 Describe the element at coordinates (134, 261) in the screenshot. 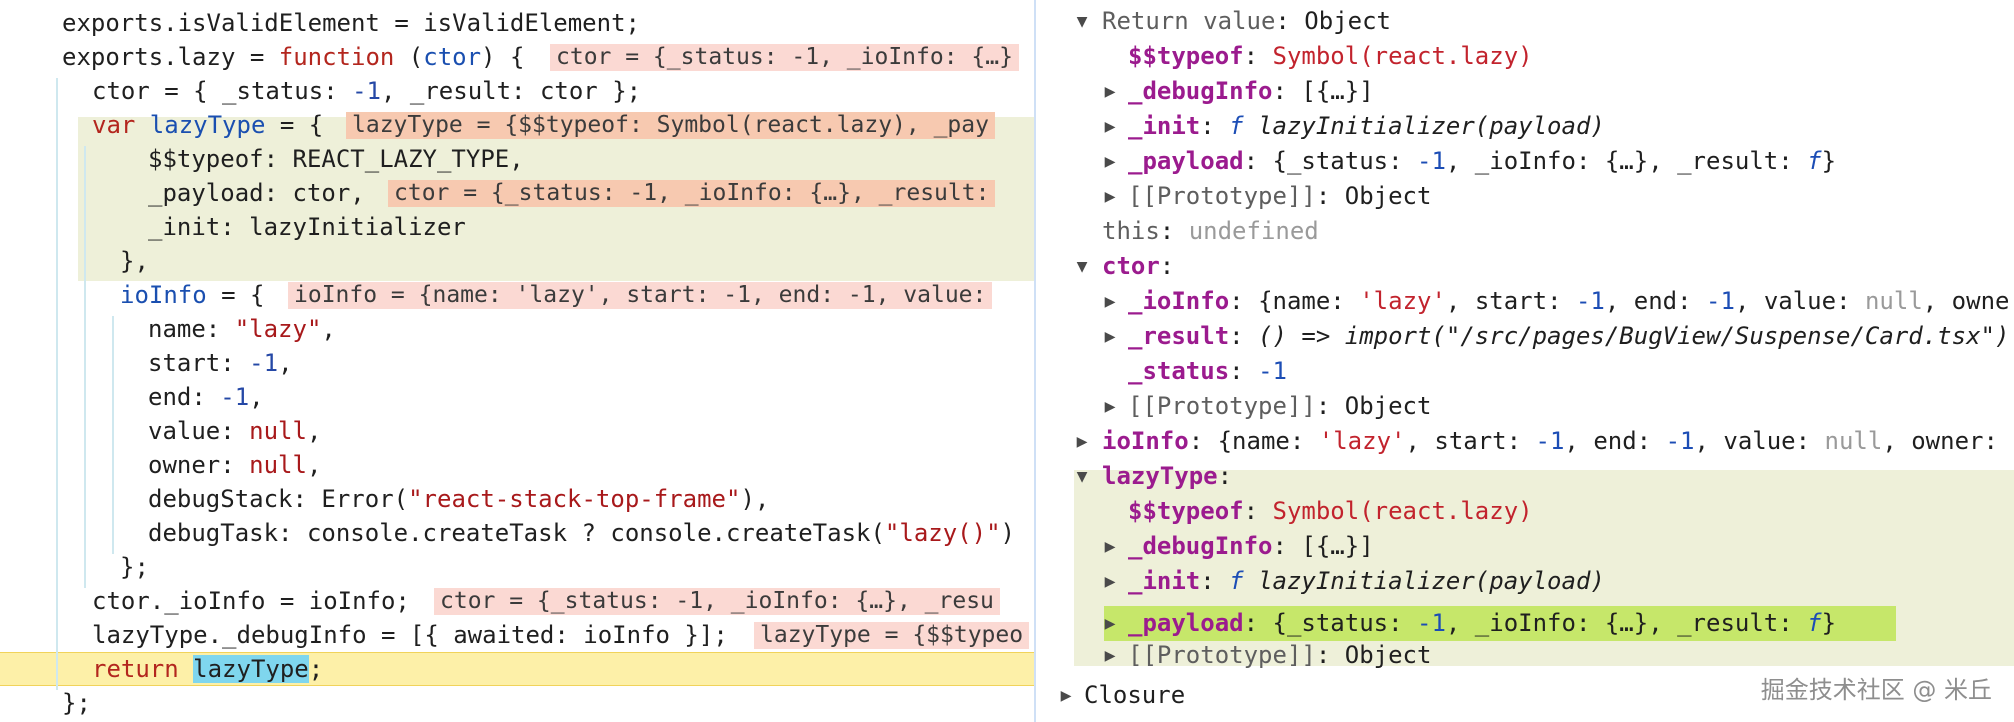

I see `code-text: },` at that location.